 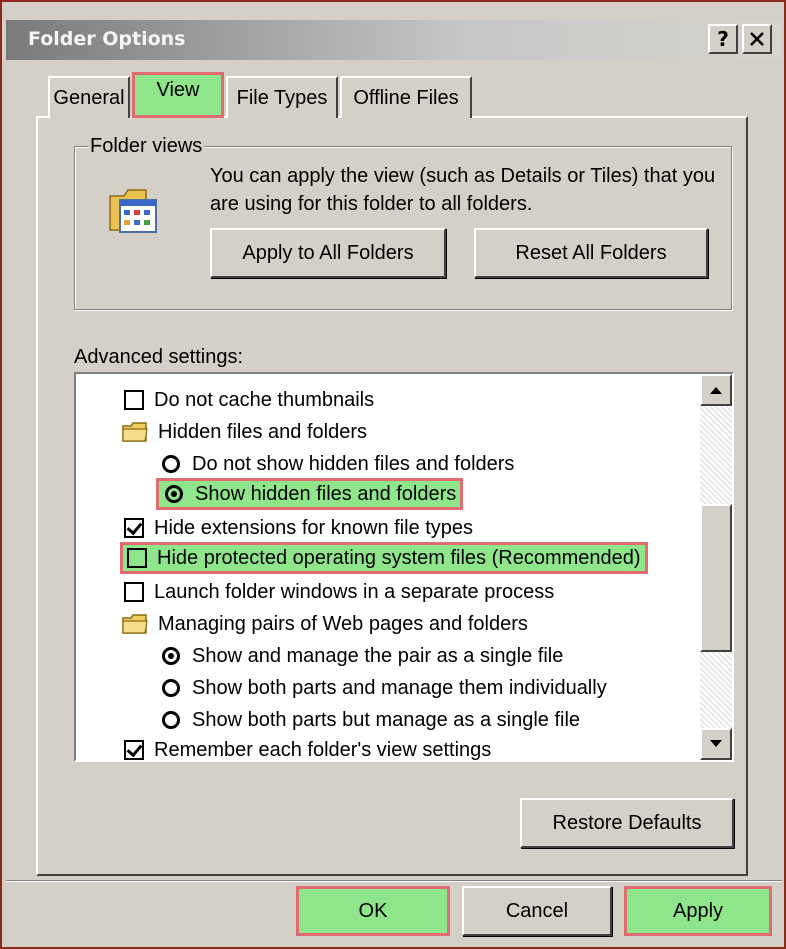 I want to click on window-title: Folder Options, so click(x=107, y=39).